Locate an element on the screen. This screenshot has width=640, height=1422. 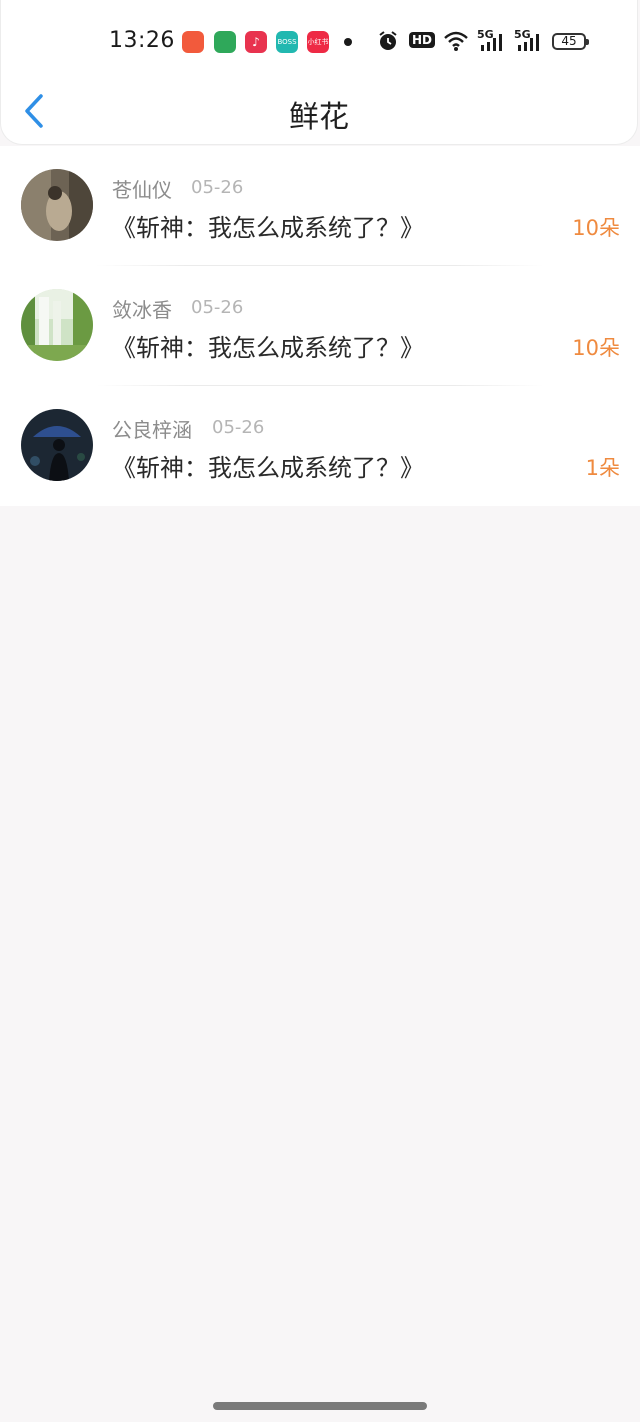
flower-amount: 1朵 is located at coordinates (602, 468).